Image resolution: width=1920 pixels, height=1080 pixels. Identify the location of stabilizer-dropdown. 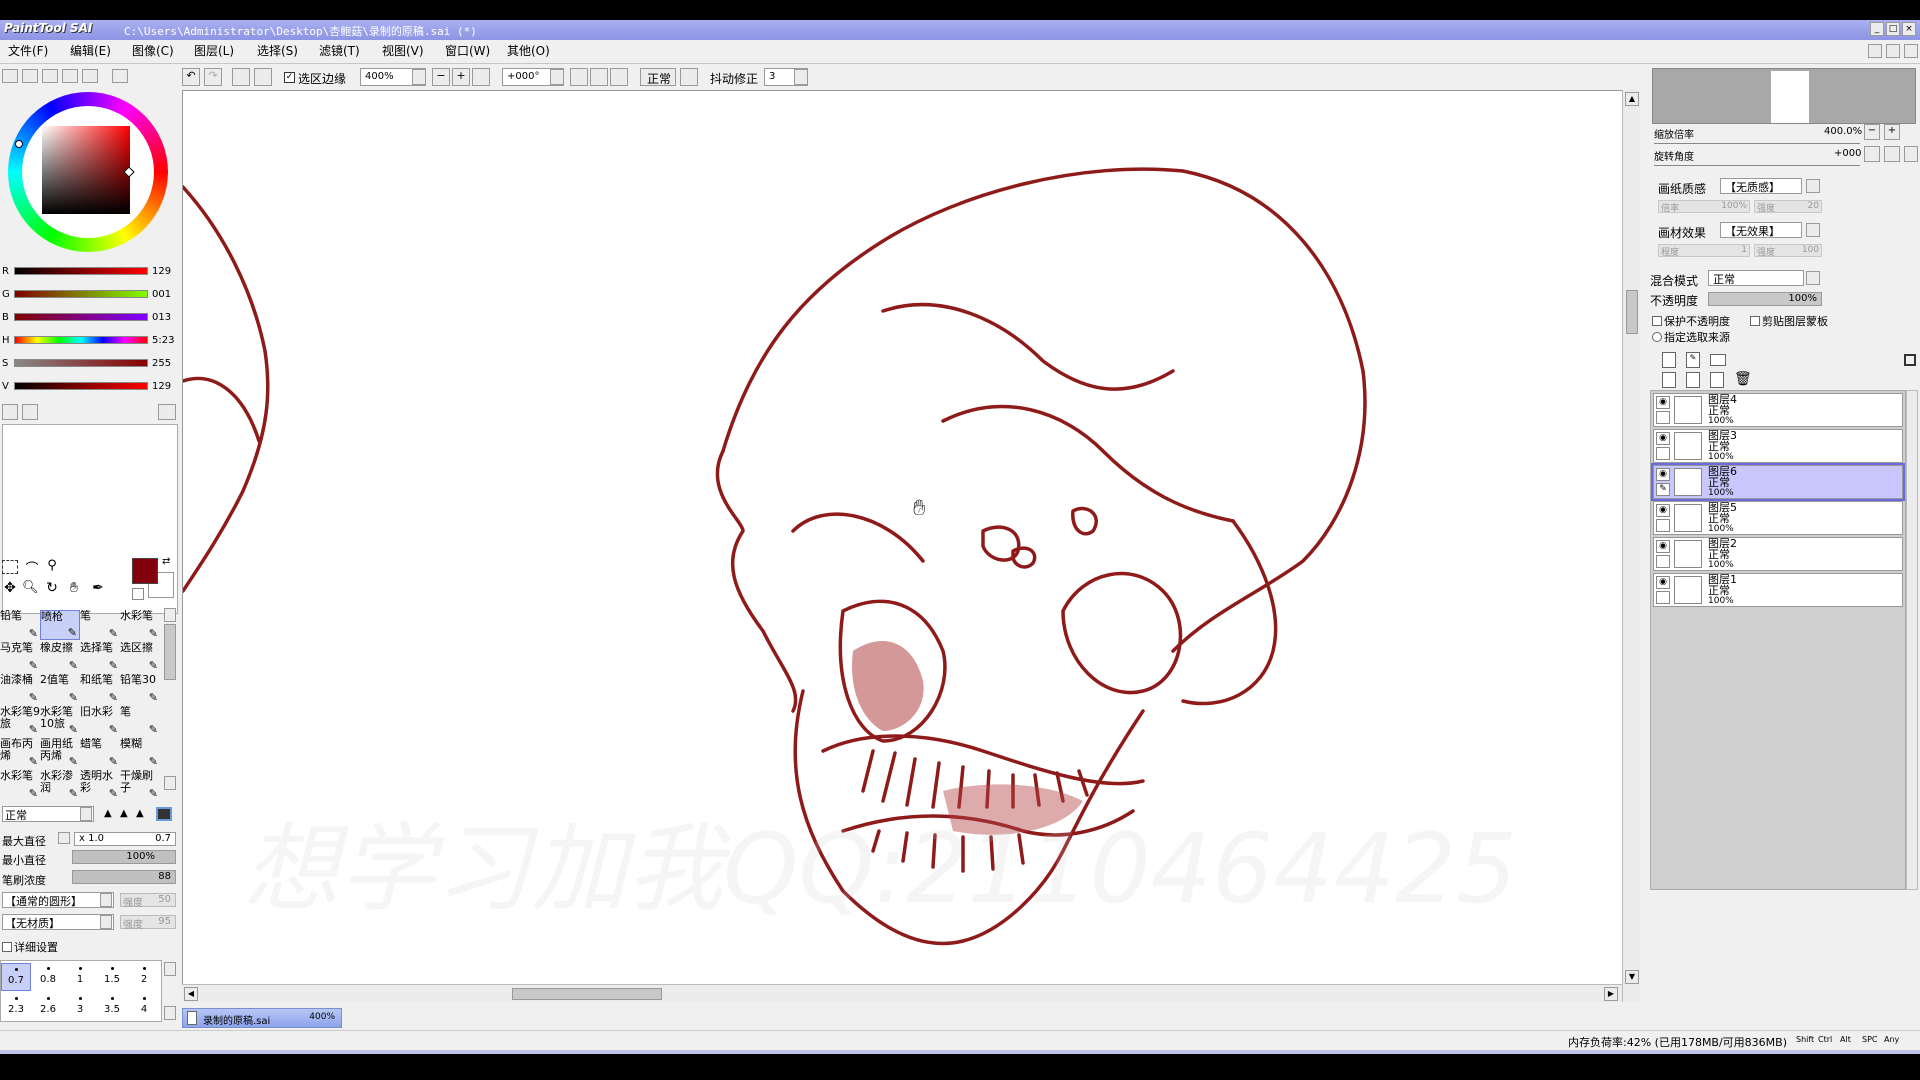
(801, 77).